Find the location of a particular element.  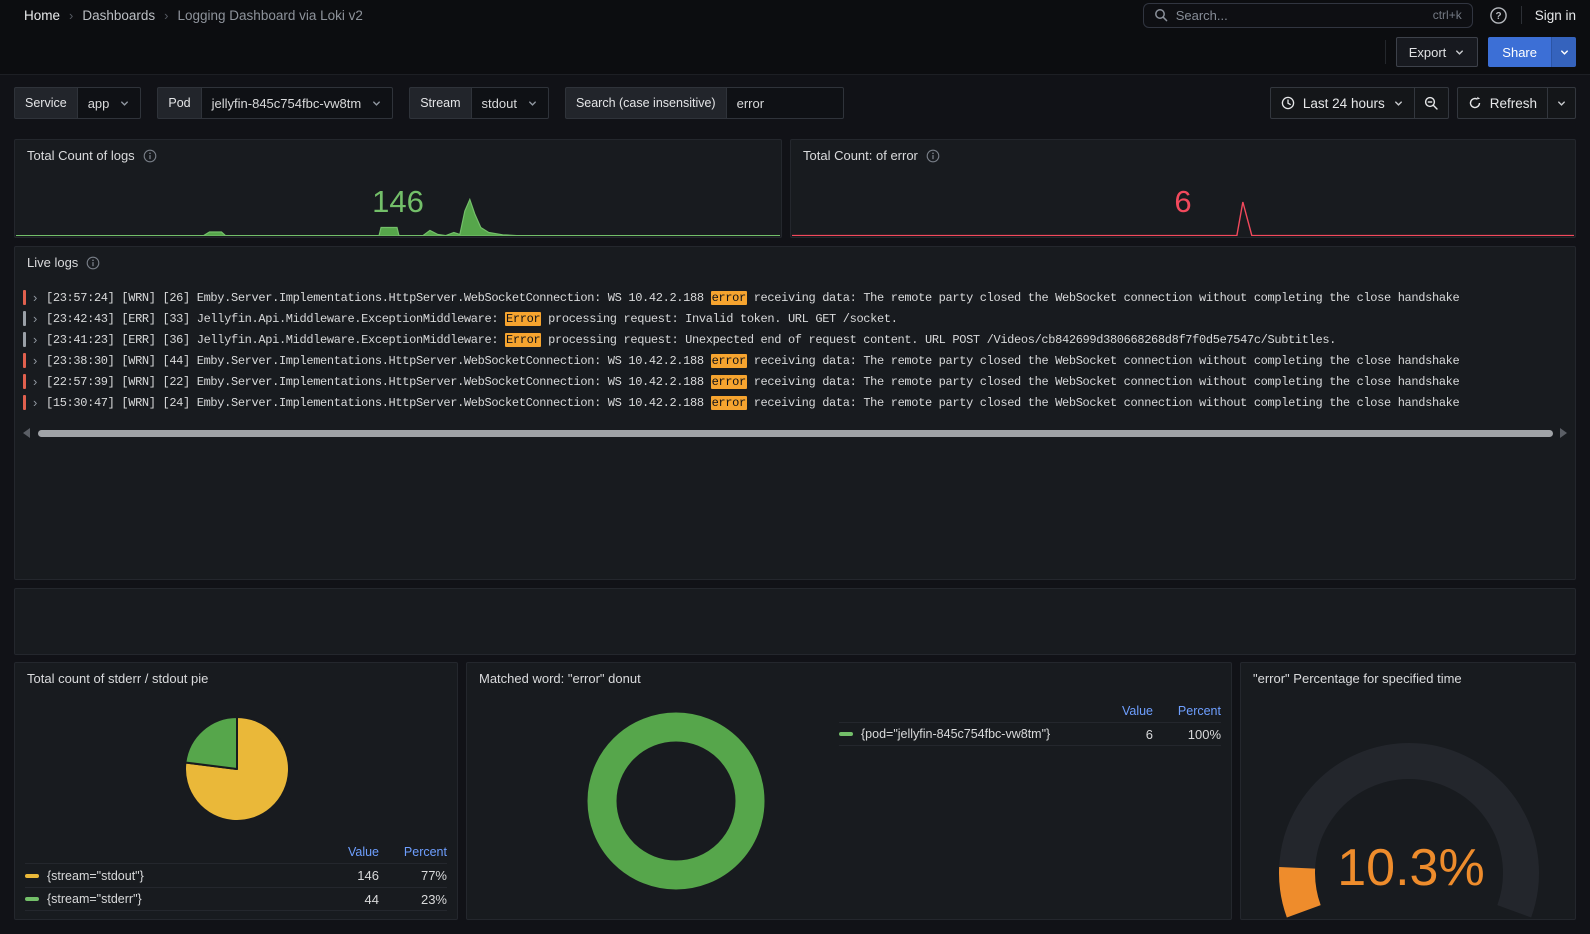

legend-row: {pod="jellyfin-845c754fbc-vw8tm"} 6 100% is located at coordinates (1030, 734).